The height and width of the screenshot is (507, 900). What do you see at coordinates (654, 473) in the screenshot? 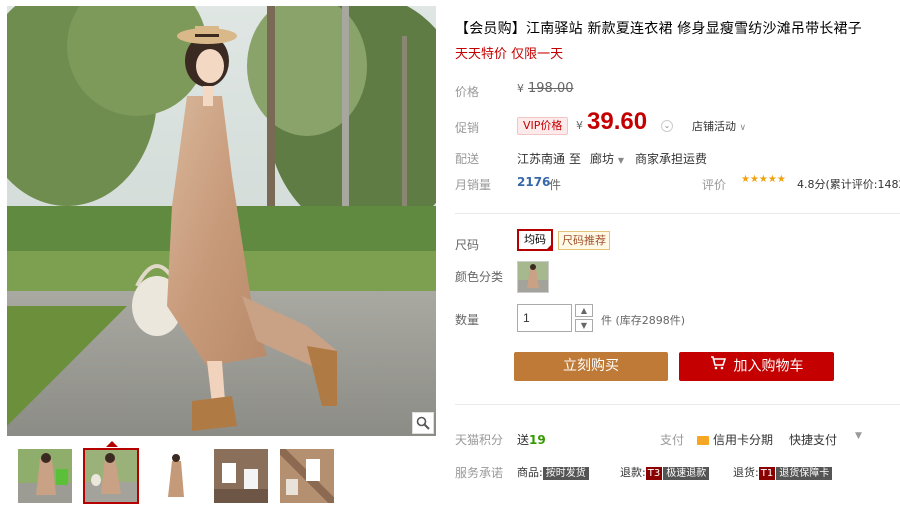
I see `service-refund-badge: T3` at bounding box center [654, 473].